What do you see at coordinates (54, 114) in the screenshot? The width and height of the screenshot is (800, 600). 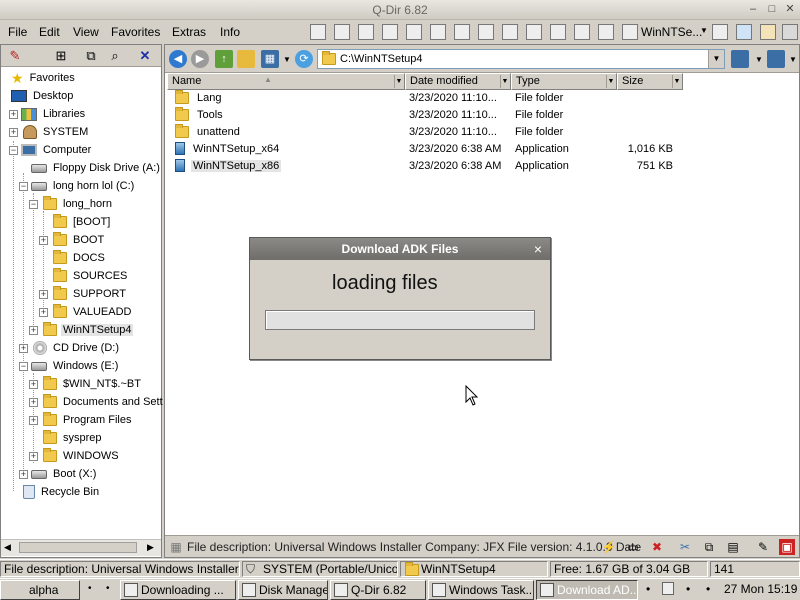 I see `tree-item-libraries: Libraries` at bounding box center [54, 114].